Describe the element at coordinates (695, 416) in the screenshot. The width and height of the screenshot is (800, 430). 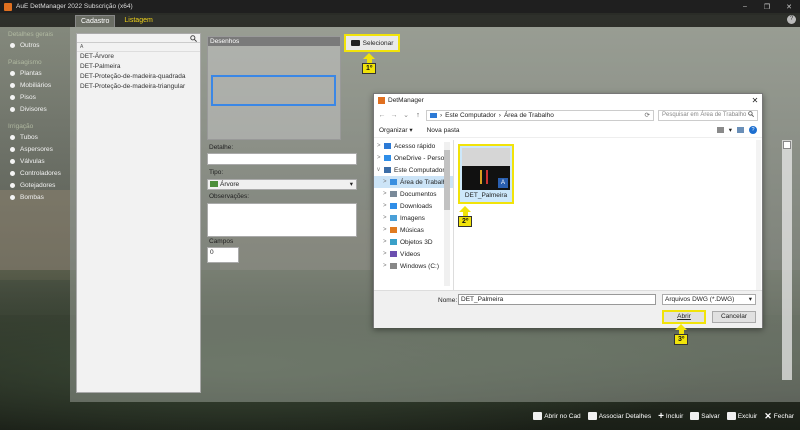
I see `save-icon` at that location.